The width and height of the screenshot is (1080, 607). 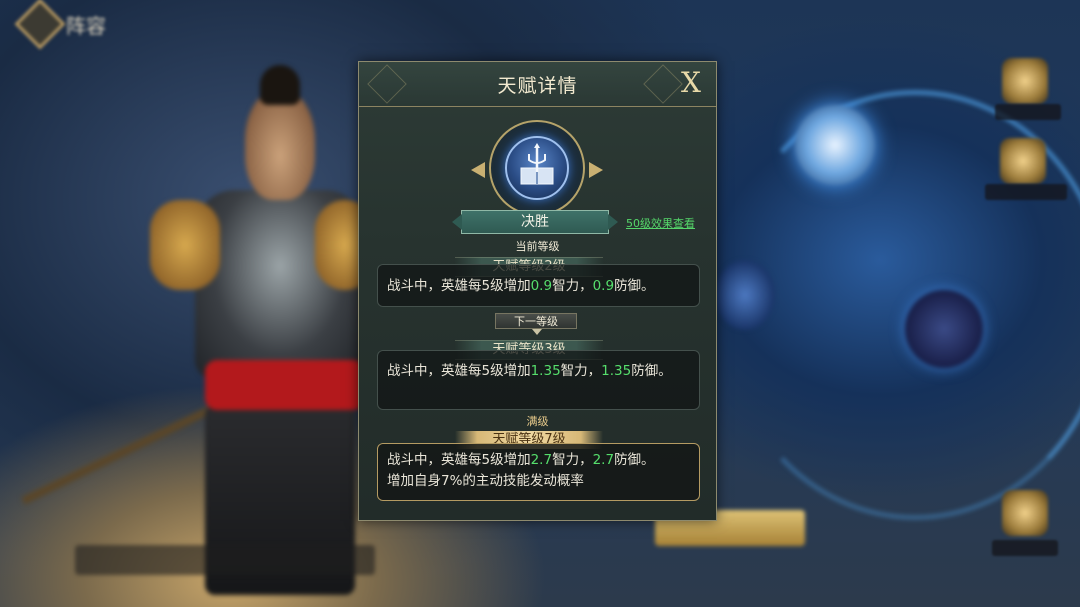 I want to click on next-level-label: 下一等级, so click(x=536, y=324).